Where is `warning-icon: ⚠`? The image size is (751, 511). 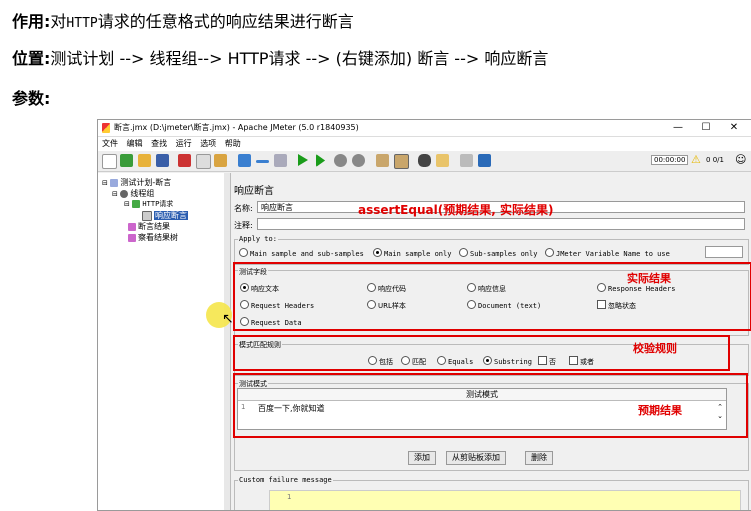
warning-icon: ⚠ is located at coordinates (696, 159).